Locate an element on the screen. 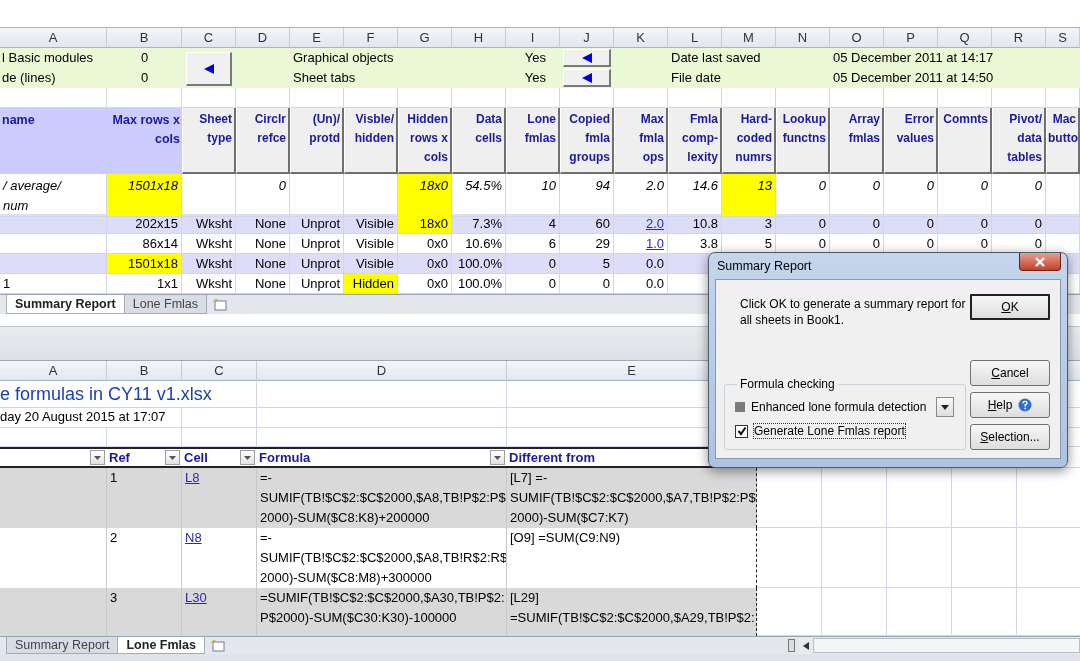  cell-link: 2.0 is located at coordinates (641, 224).